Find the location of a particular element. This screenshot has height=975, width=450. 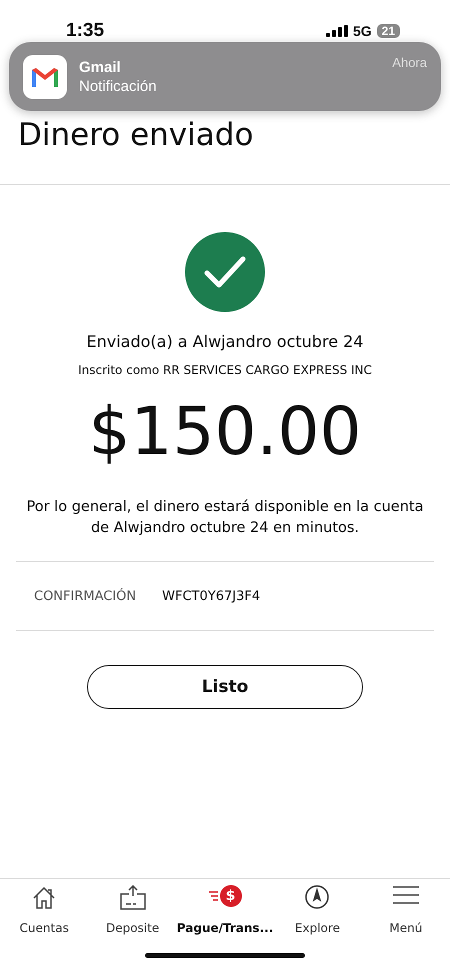

signal-icon is located at coordinates (337, 31).